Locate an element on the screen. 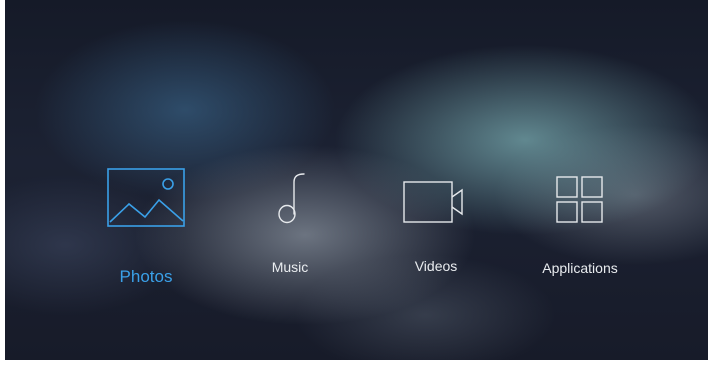 Image resolution: width=709 pixels, height=387 pixels. menu-item-videos-label: Videos is located at coordinates (436, 266).